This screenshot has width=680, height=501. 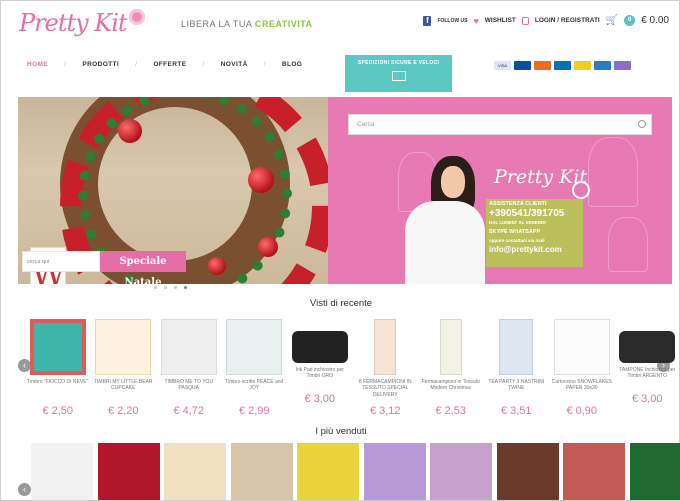 I want to click on slider-dots, so click(x=170, y=287).